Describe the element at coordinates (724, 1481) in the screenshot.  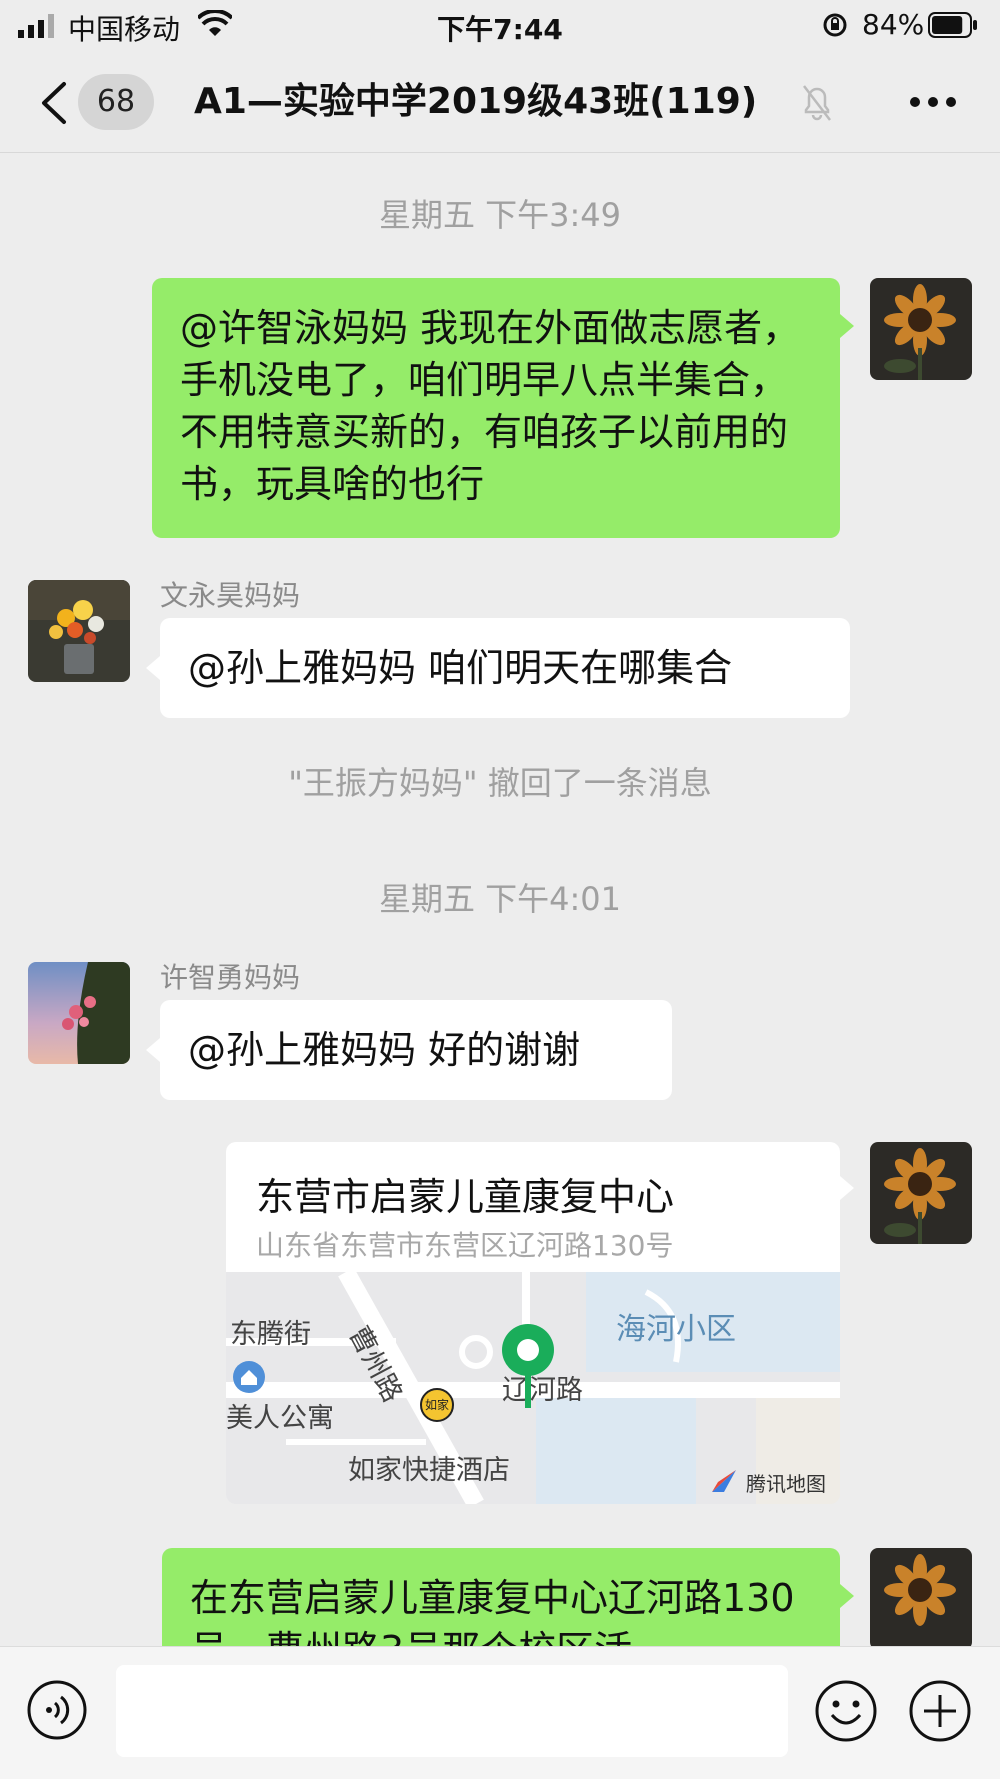
I see `tencent-map-logo-icon` at that location.